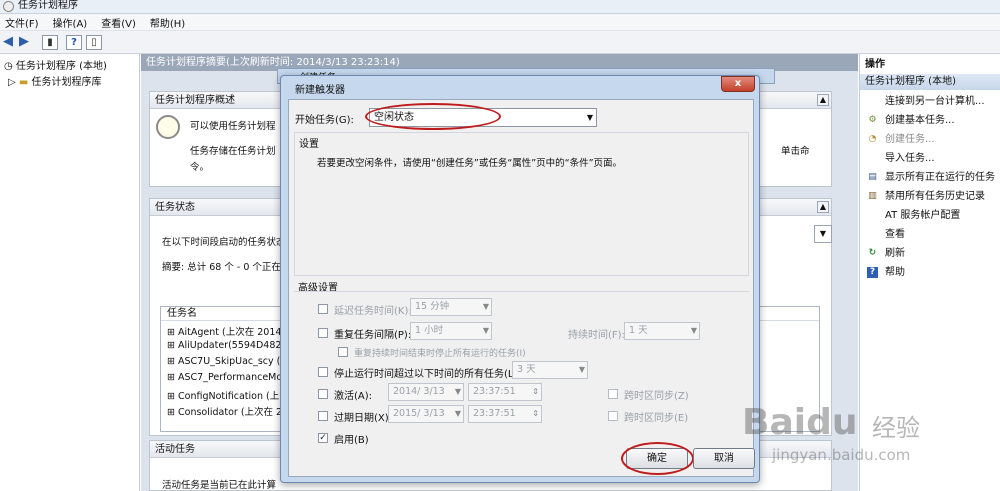  I want to click on console-tree: ◷ 任务计划程序 (本地) ▷ ▬ 任务计划程序库, so click(70, 272).